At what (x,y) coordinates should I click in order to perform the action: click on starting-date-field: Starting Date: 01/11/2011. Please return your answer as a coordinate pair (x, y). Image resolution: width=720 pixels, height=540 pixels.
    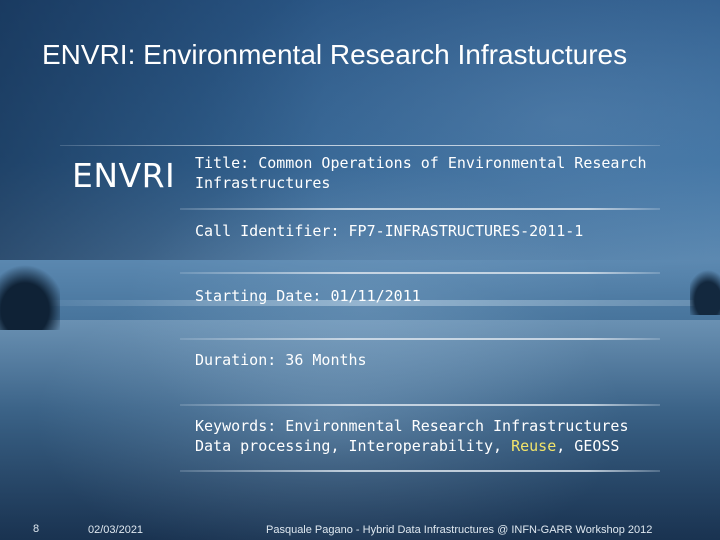
    Looking at the image, I should click on (308, 296).